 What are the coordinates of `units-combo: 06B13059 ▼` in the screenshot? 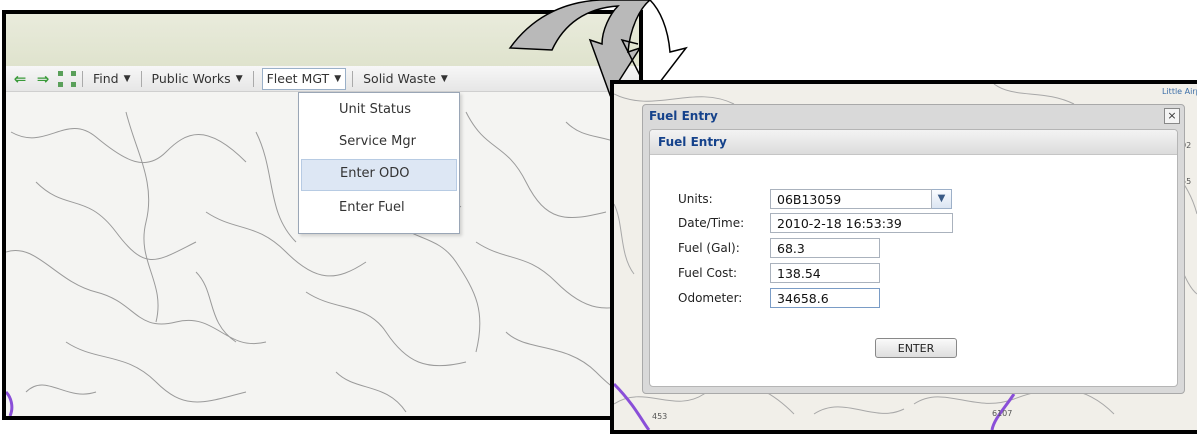 It's located at (861, 199).